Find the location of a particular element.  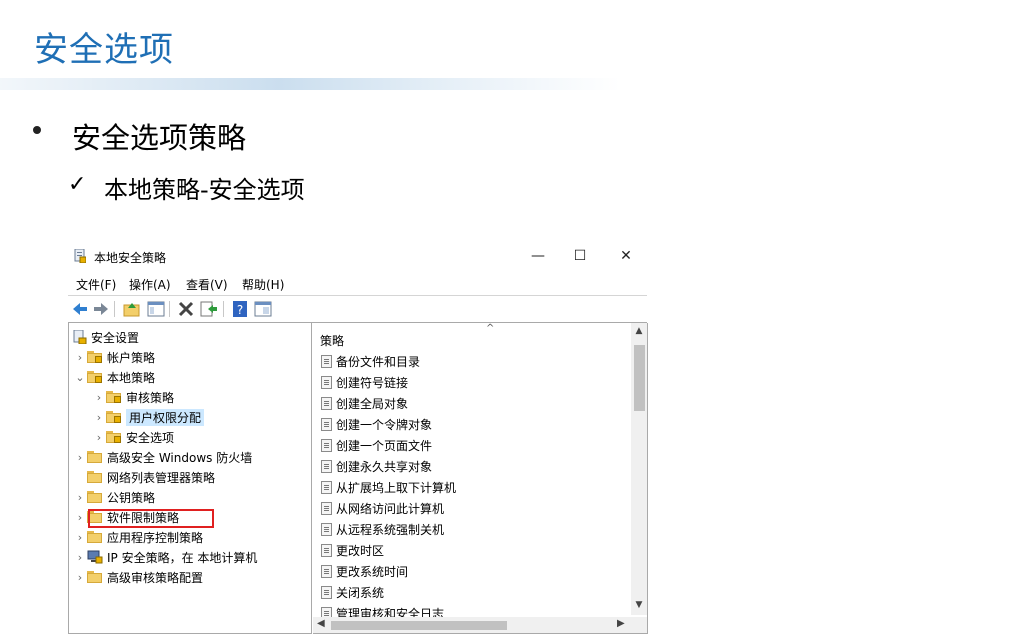

tree-item-user-rights-assignment: › 用户权限分配 is located at coordinates (148, 417).